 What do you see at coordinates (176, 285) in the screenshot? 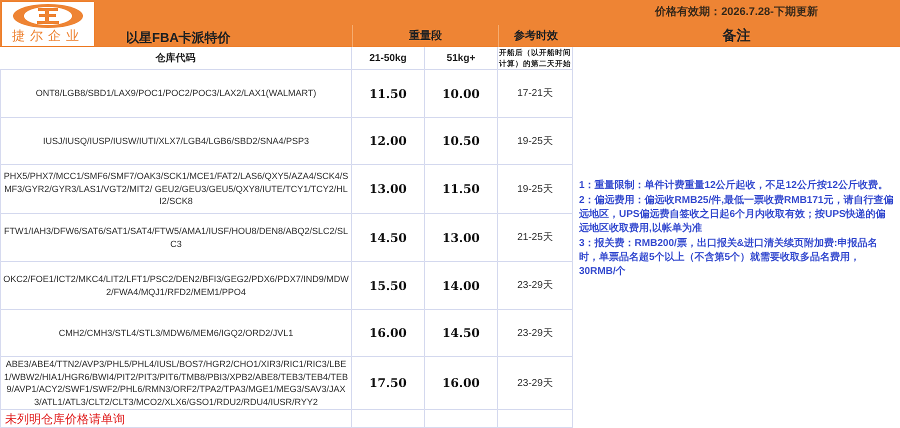
I see `warehouse-codes: OKC2/FOE1/ICT2/MKC4/LIT2/LFT1/PSC2/DEN2/BFI3/GEG2/PDX6/PDX7/IND9/MDW2/FWA4/MQJ1/RFD2/MEM1/PPO4` at bounding box center [176, 285].